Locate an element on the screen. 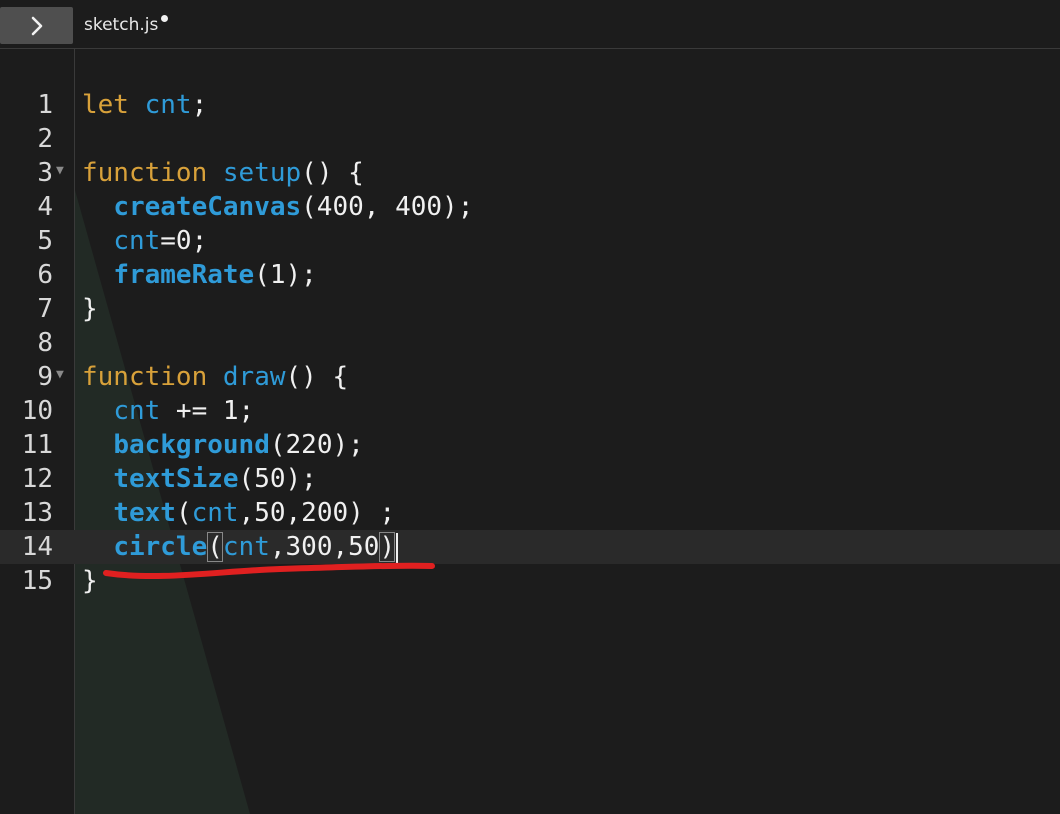  tab-filename: sketch.js is located at coordinates (121, 25).